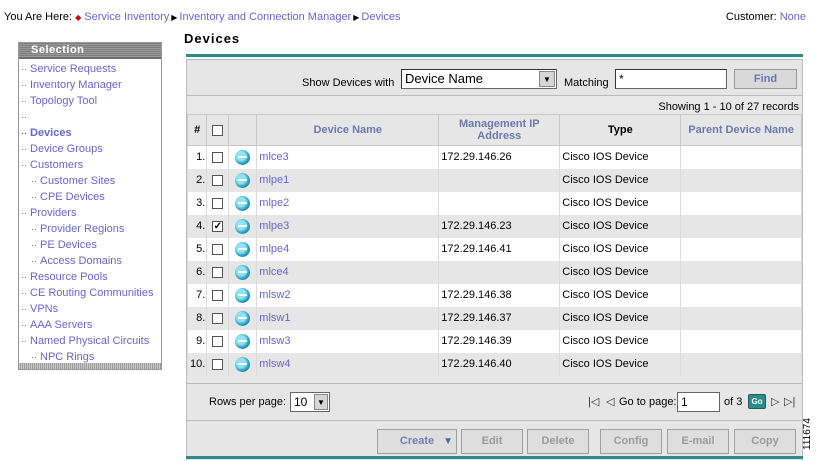 This screenshot has height=461, width=827. What do you see at coordinates (90, 133) in the screenshot?
I see `sidebar-item-devices: ·· Devices` at bounding box center [90, 133].